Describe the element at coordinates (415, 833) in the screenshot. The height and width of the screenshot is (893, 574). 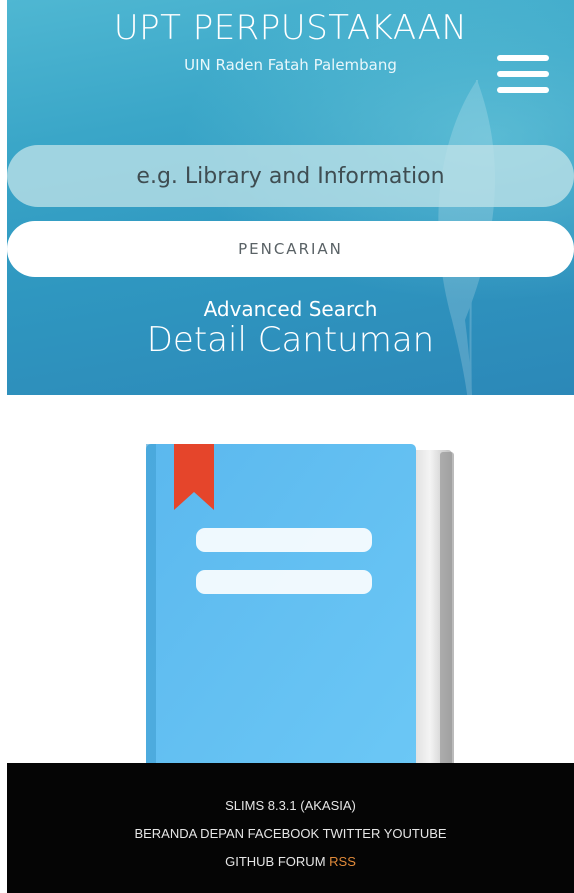
I see `footer-link-youtube: YOUTUBE` at that location.